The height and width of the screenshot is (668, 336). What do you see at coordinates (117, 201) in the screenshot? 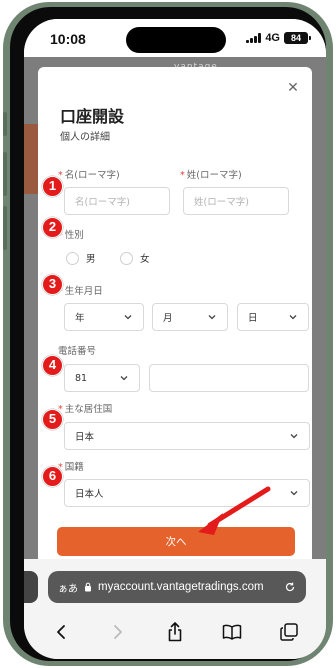
I see `first-name-input: 名(ローマ字)` at bounding box center [117, 201].